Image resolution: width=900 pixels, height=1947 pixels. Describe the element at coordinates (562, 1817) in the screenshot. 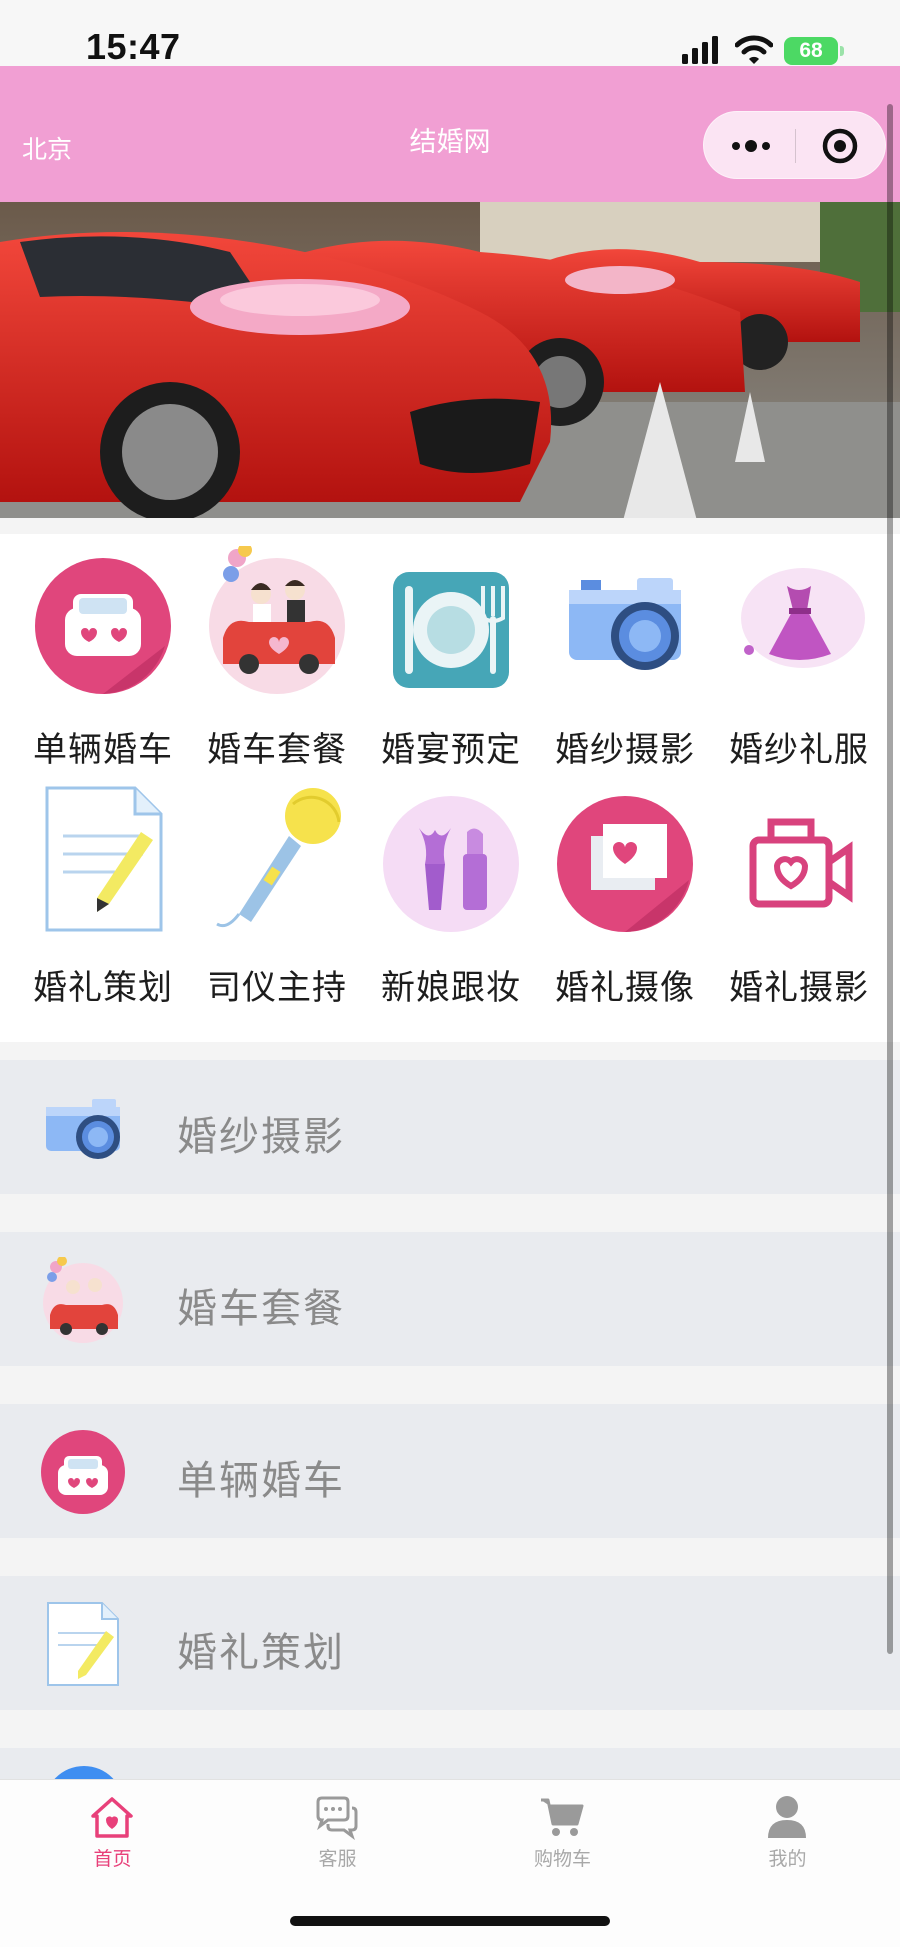

I see `cart-icon` at that location.